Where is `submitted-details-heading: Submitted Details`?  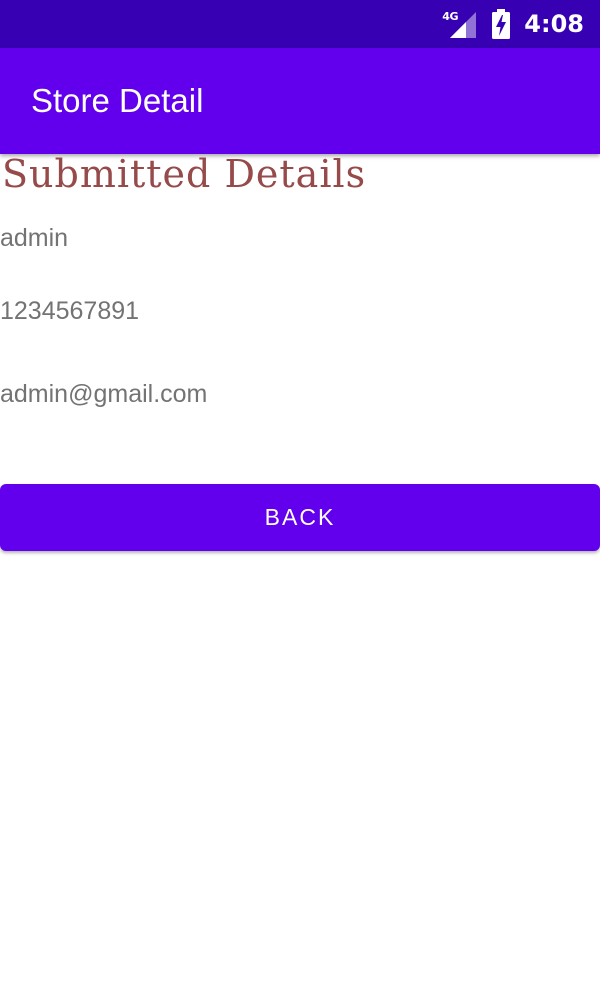 submitted-details-heading: Submitted Details is located at coordinates (184, 174).